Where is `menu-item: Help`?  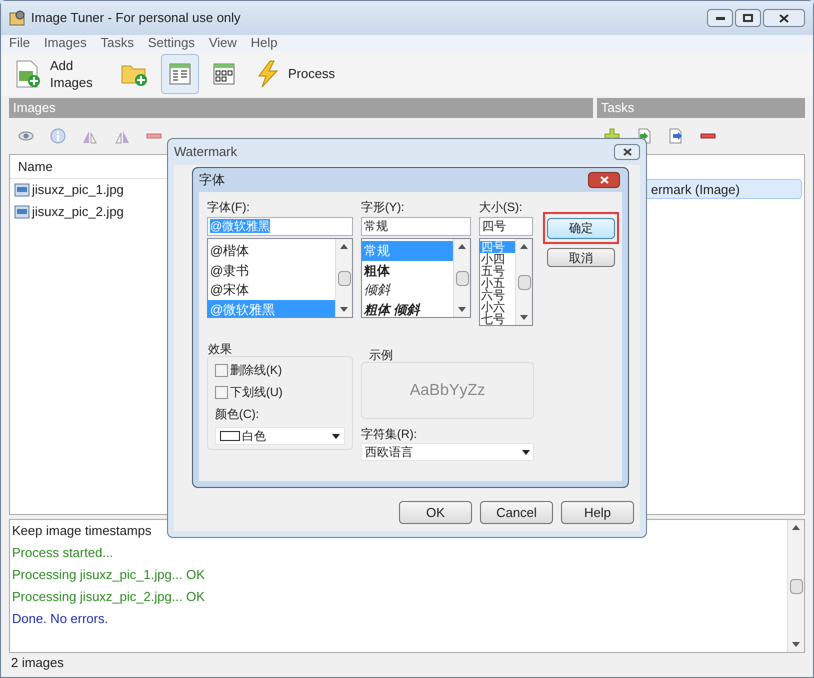 menu-item: Help is located at coordinates (264, 43).